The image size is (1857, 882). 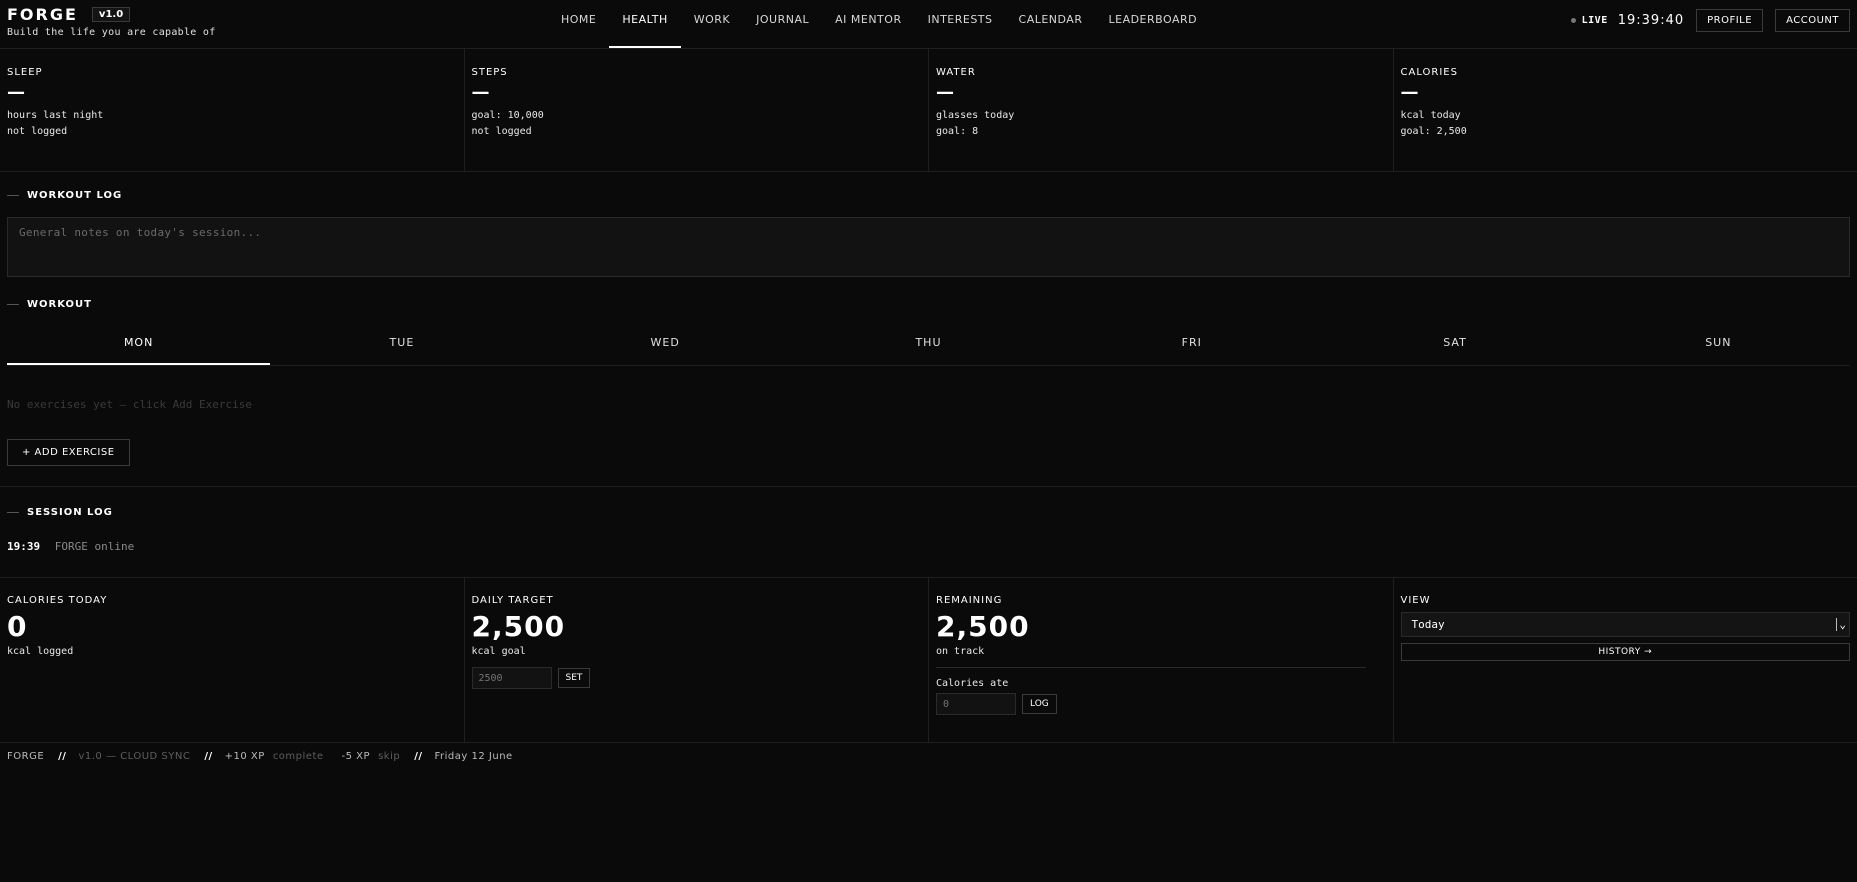 What do you see at coordinates (57, 600) in the screenshot?
I see `calories-today-label: CALORIES TODAY` at bounding box center [57, 600].